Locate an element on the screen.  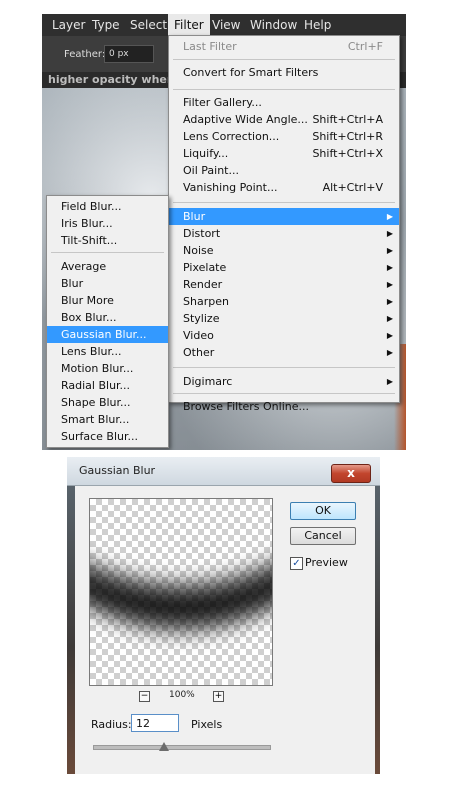
filter-menu-item-lens-correction: Lens Correction... Shift+Ctrl+R is located at coordinates (284, 136).